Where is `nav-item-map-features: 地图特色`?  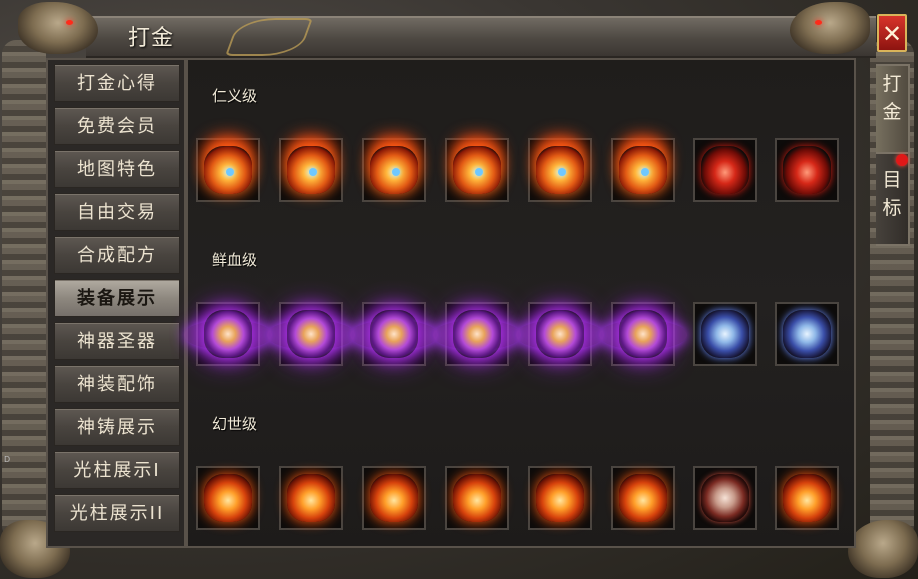 nav-item-map-features: 地图特色 is located at coordinates (117, 169).